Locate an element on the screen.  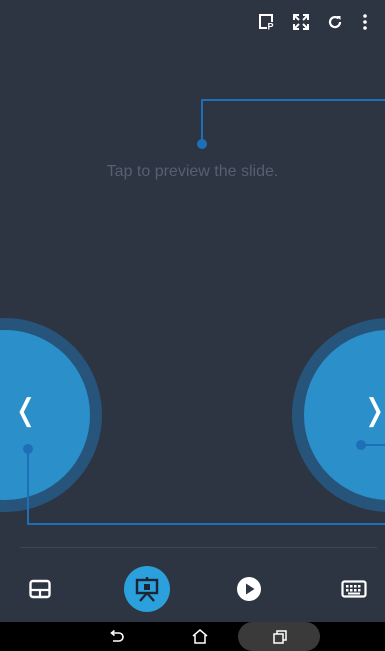
system-navigation-bar is located at coordinates (192, 636).